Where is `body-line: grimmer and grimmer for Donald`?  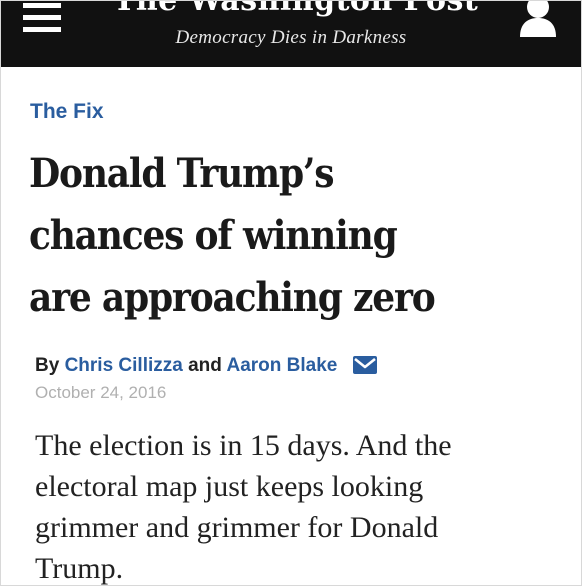
body-line: grimmer and grimmer for Donald is located at coordinates (237, 527).